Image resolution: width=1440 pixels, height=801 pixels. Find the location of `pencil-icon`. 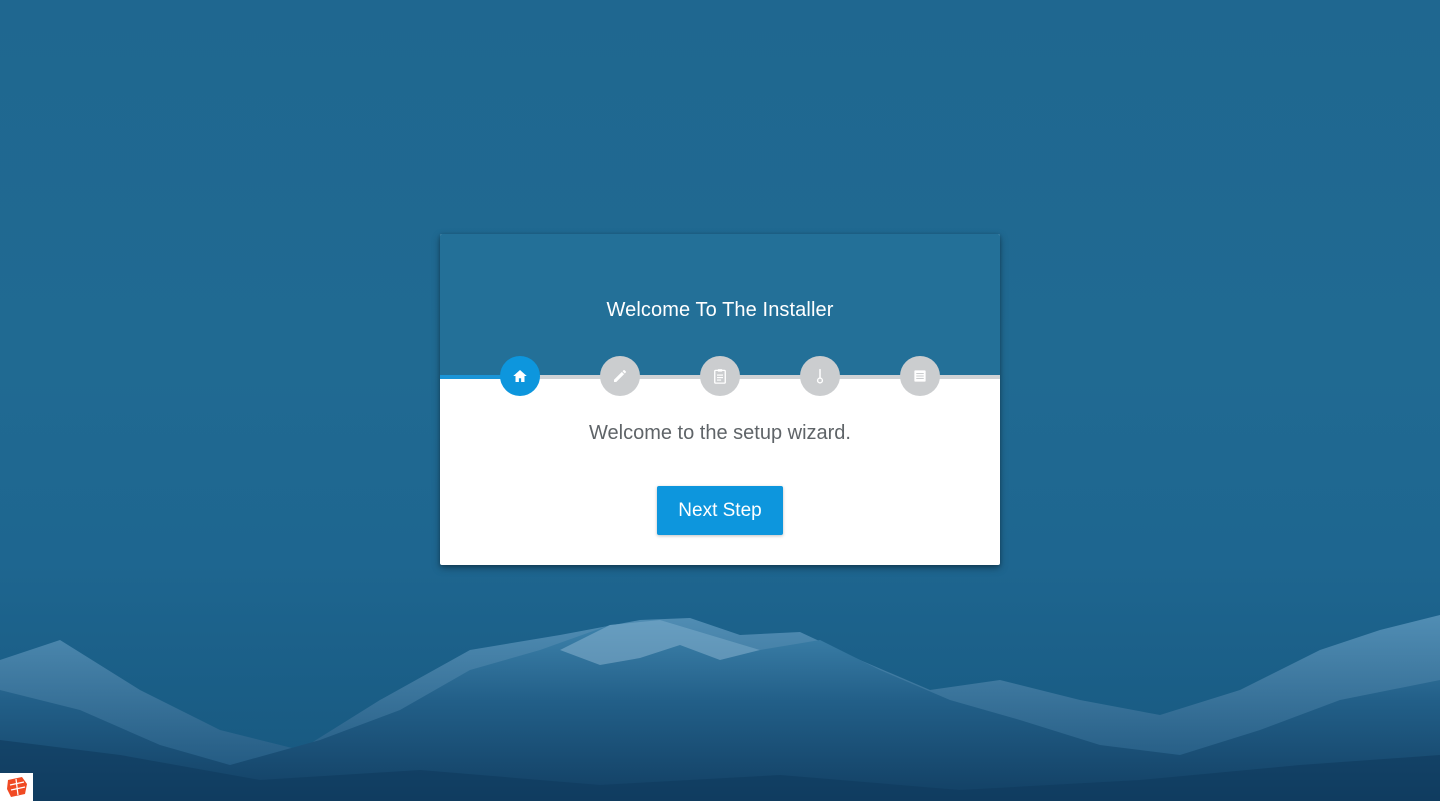

pencil-icon is located at coordinates (620, 376).